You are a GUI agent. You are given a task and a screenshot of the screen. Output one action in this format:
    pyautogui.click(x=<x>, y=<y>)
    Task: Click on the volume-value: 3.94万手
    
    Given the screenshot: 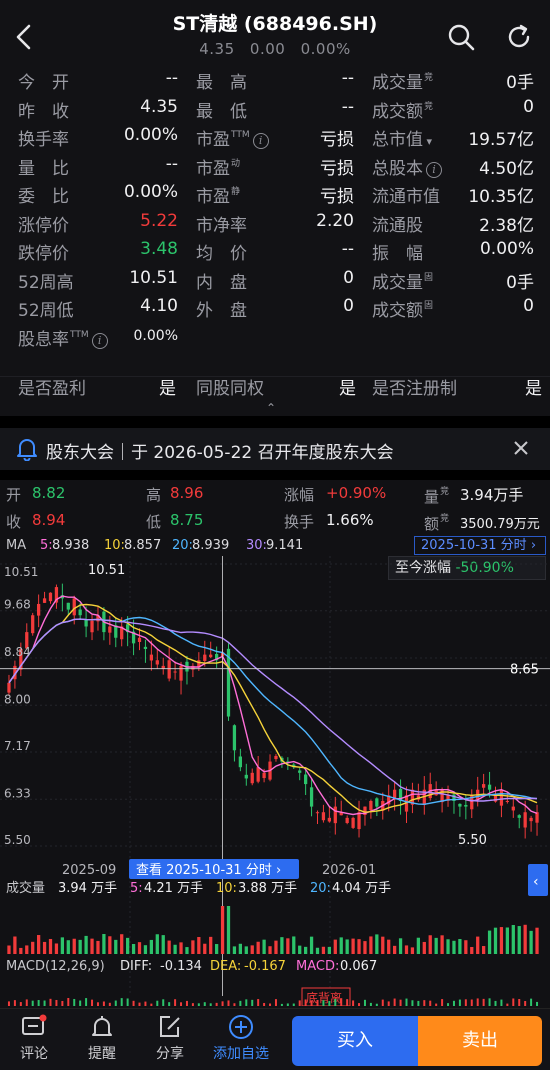 What is the action you would take?
    pyautogui.click(x=492, y=495)
    